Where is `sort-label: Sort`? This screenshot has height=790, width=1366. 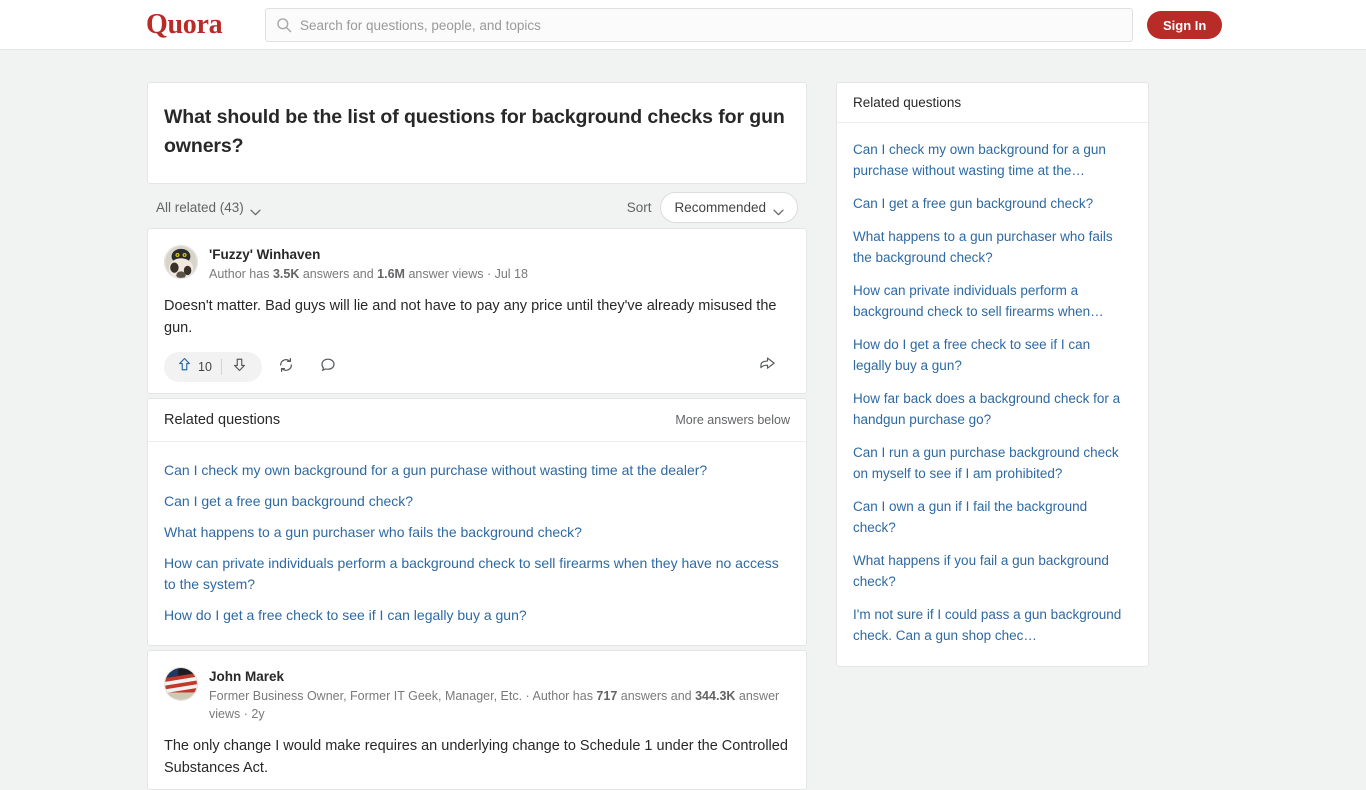 sort-label: Sort is located at coordinates (639, 207).